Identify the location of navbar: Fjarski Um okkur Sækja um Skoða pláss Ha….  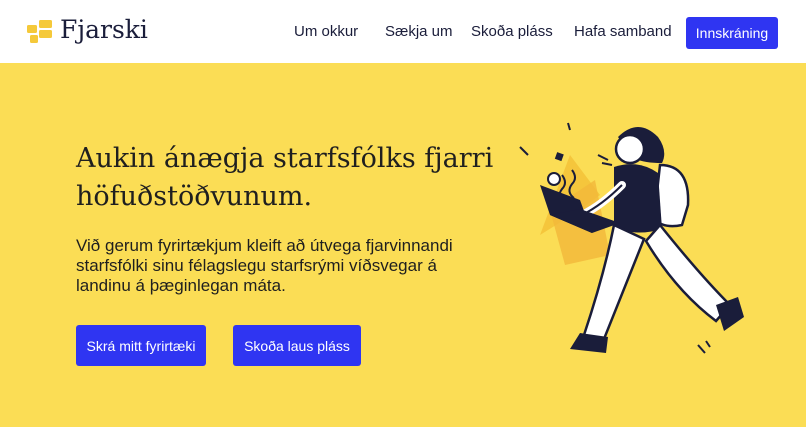
(403, 31).